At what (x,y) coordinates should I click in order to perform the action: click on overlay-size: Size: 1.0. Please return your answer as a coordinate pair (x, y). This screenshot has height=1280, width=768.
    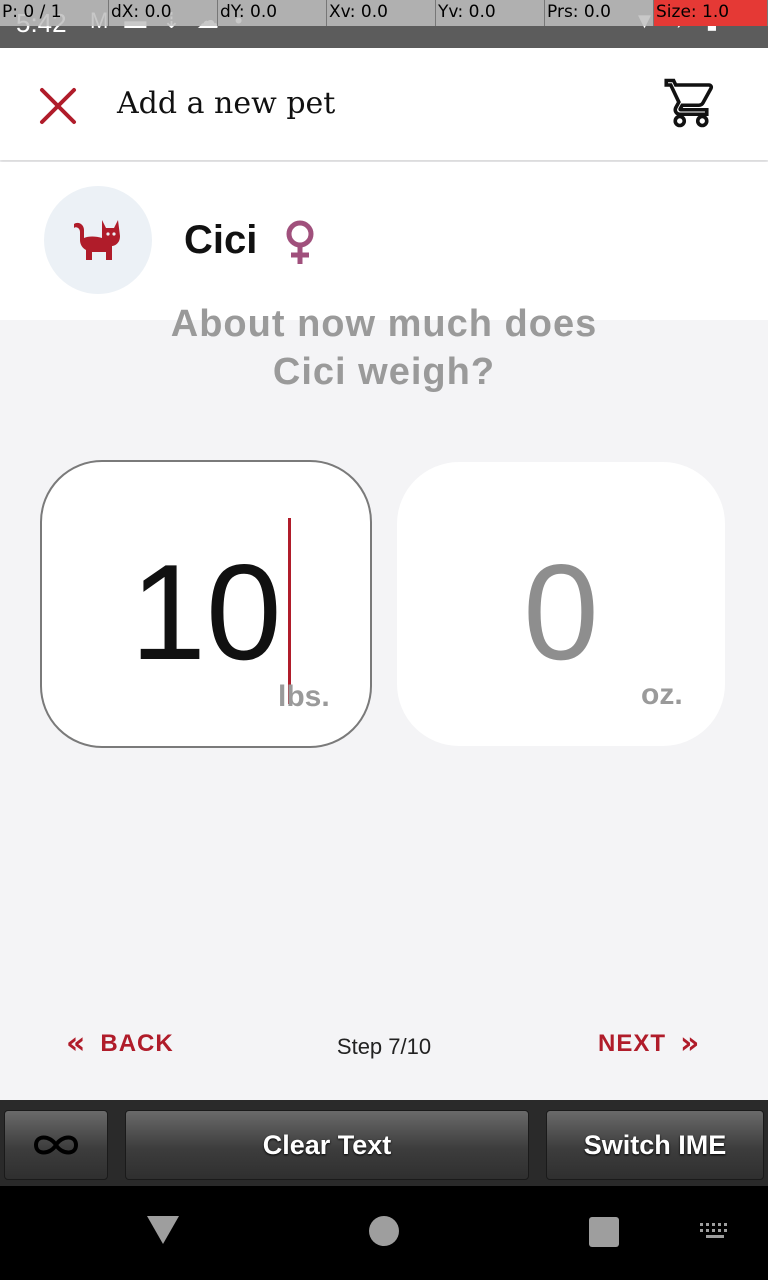
    Looking at the image, I should click on (711, 13).